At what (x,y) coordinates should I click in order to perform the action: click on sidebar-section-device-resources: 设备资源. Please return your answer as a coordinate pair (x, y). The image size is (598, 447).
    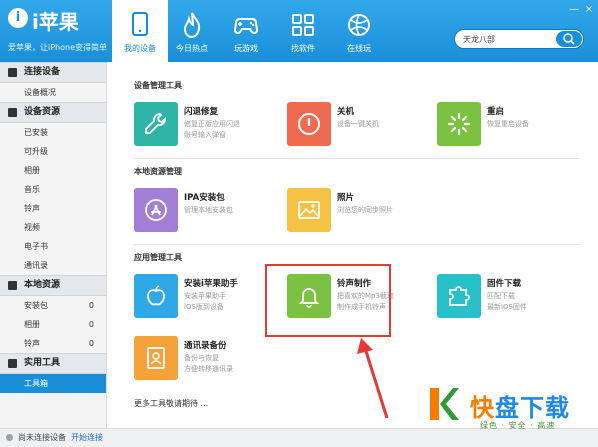
    Looking at the image, I should click on (53, 112).